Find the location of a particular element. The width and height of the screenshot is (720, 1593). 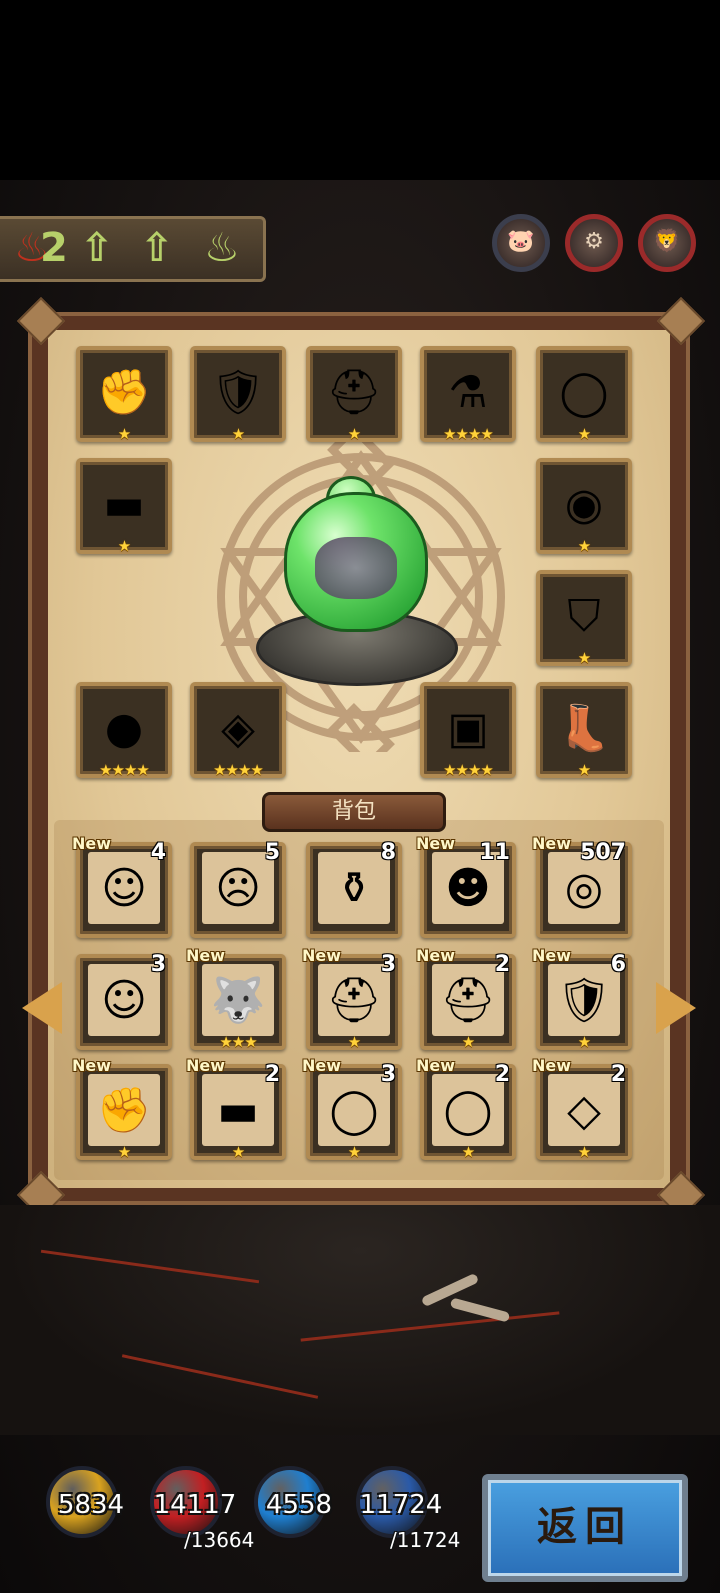

defense-stat: 4558 is located at coordinates (293, 1502).